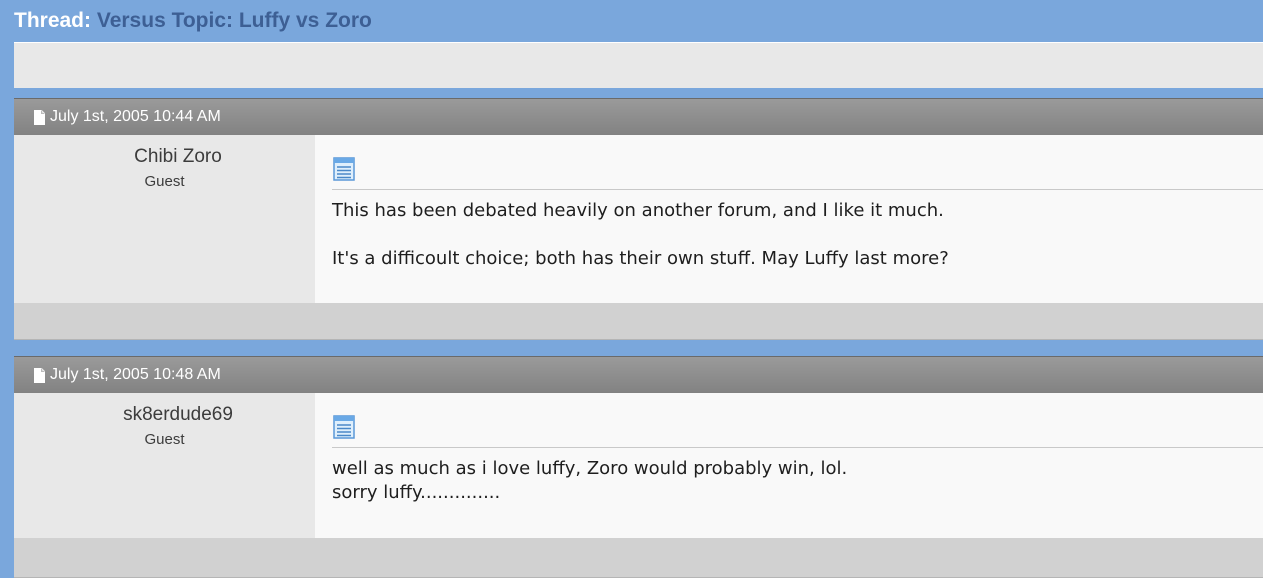  What do you see at coordinates (178, 157) in the screenshot?
I see `username: Chibi Zoro` at bounding box center [178, 157].